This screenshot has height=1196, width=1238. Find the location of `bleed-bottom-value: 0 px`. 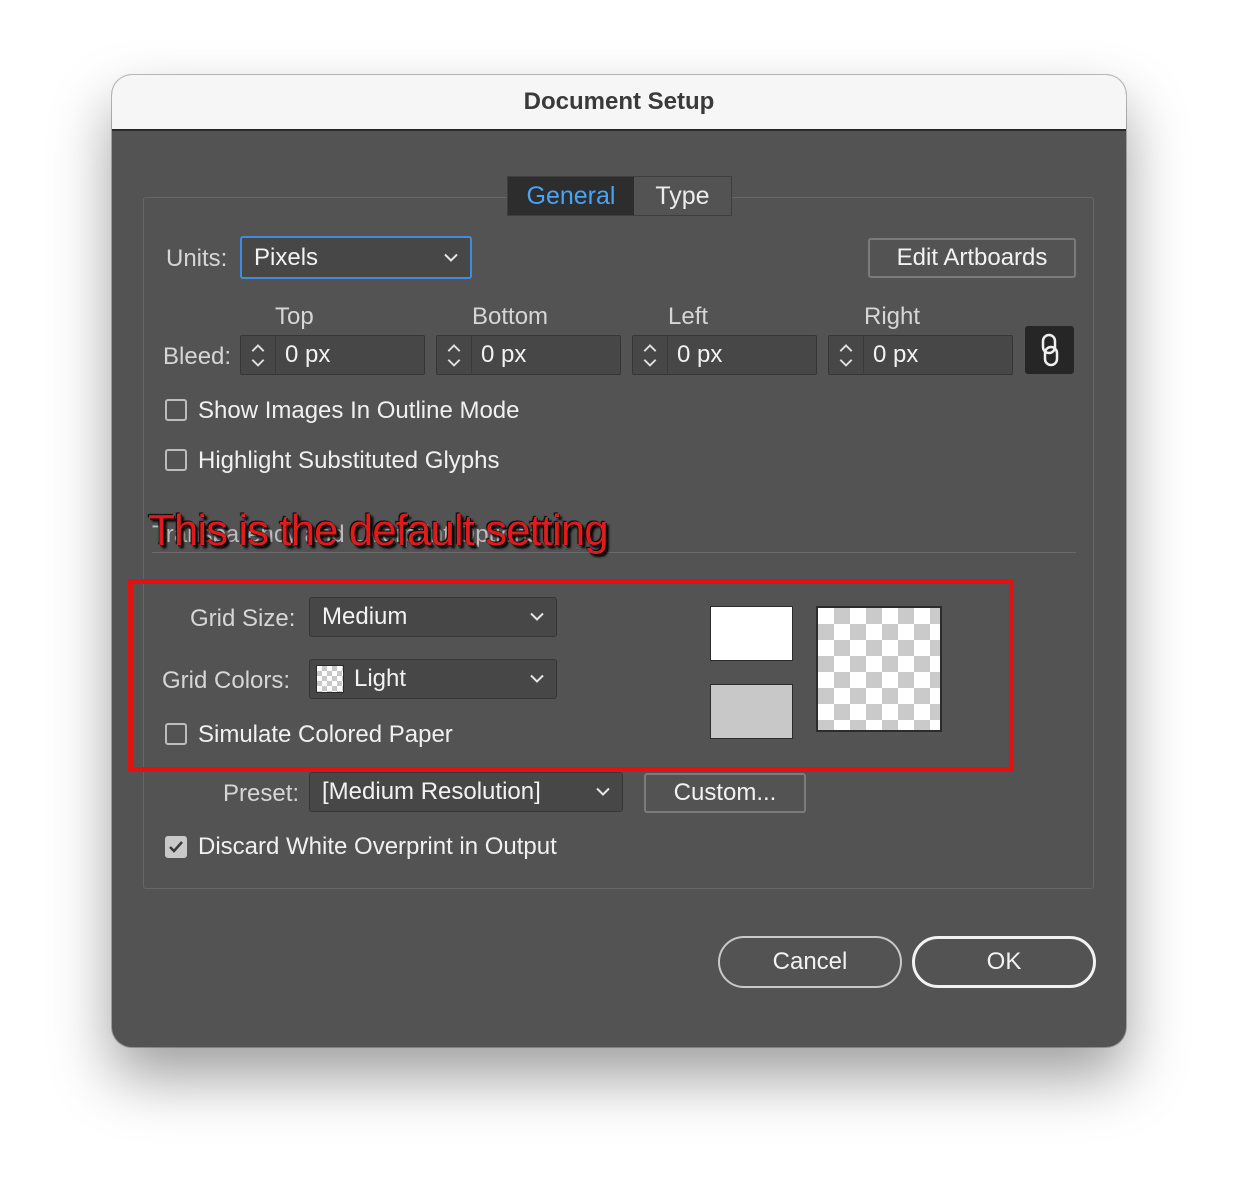

bleed-bottom-value: 0 px is located at coordinates (504, 354).